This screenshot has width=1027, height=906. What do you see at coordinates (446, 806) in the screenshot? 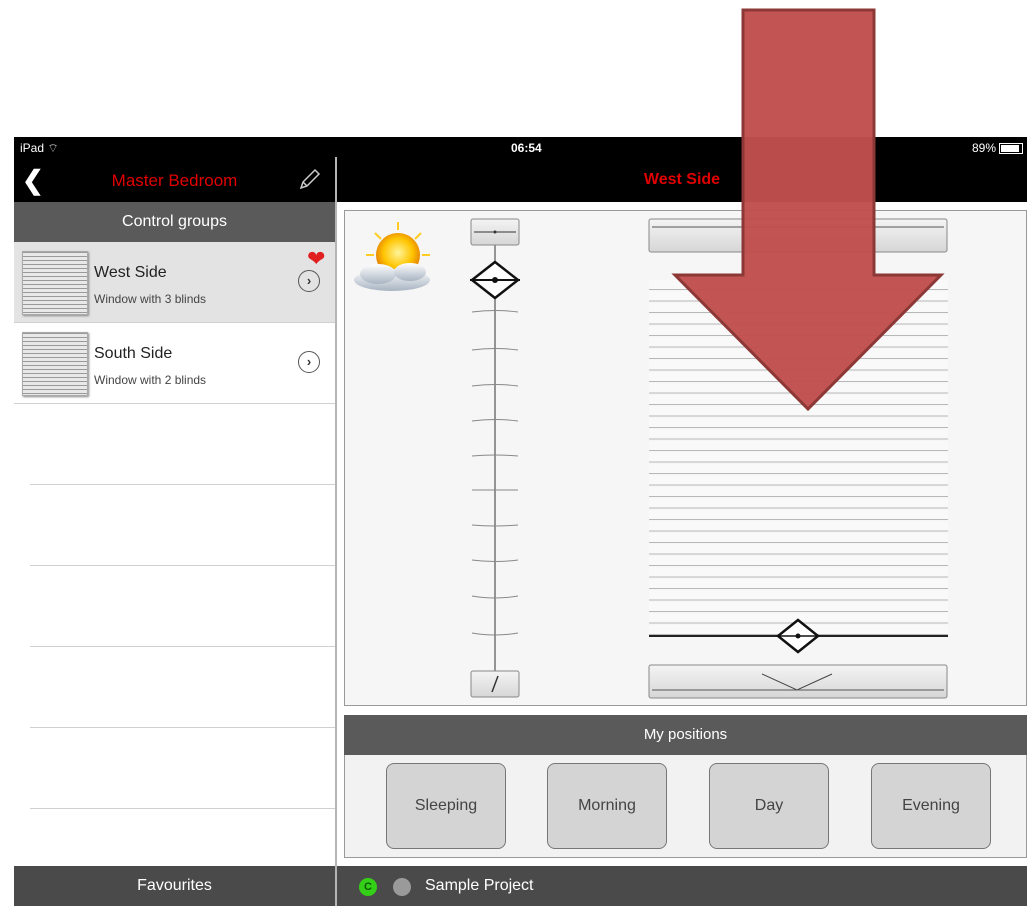
I see `position-sleeping-button: Sleeping` at bounding box center [446, 806].